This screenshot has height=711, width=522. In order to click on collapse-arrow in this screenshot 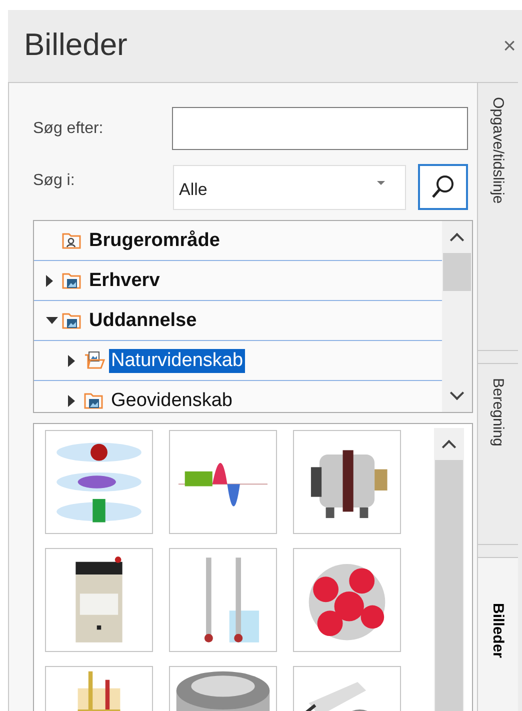, I will do `click(52, 320)`.